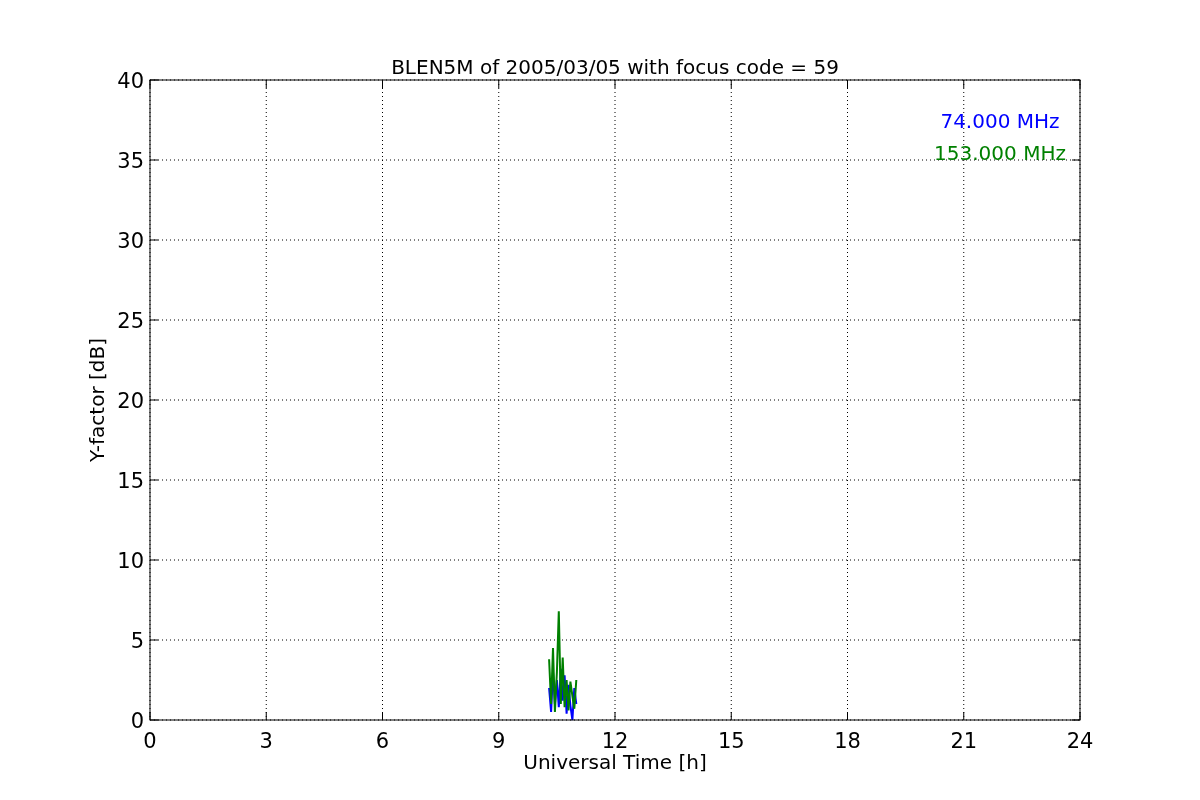 The image size is (1200, 800). I want to click on chart-title: BLEN5M of 2005/03/05 with focus code = 59, so click(615, 67).